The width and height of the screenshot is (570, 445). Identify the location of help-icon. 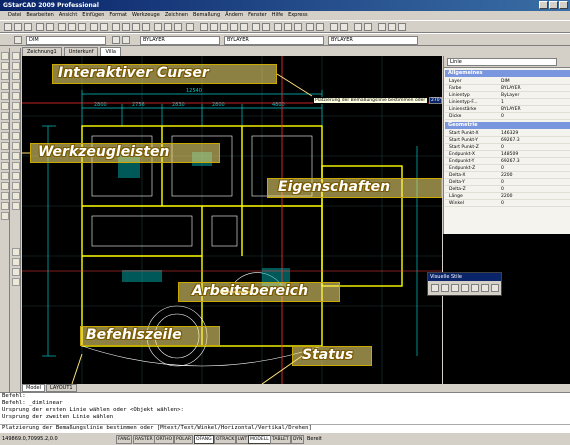
(190, 27).